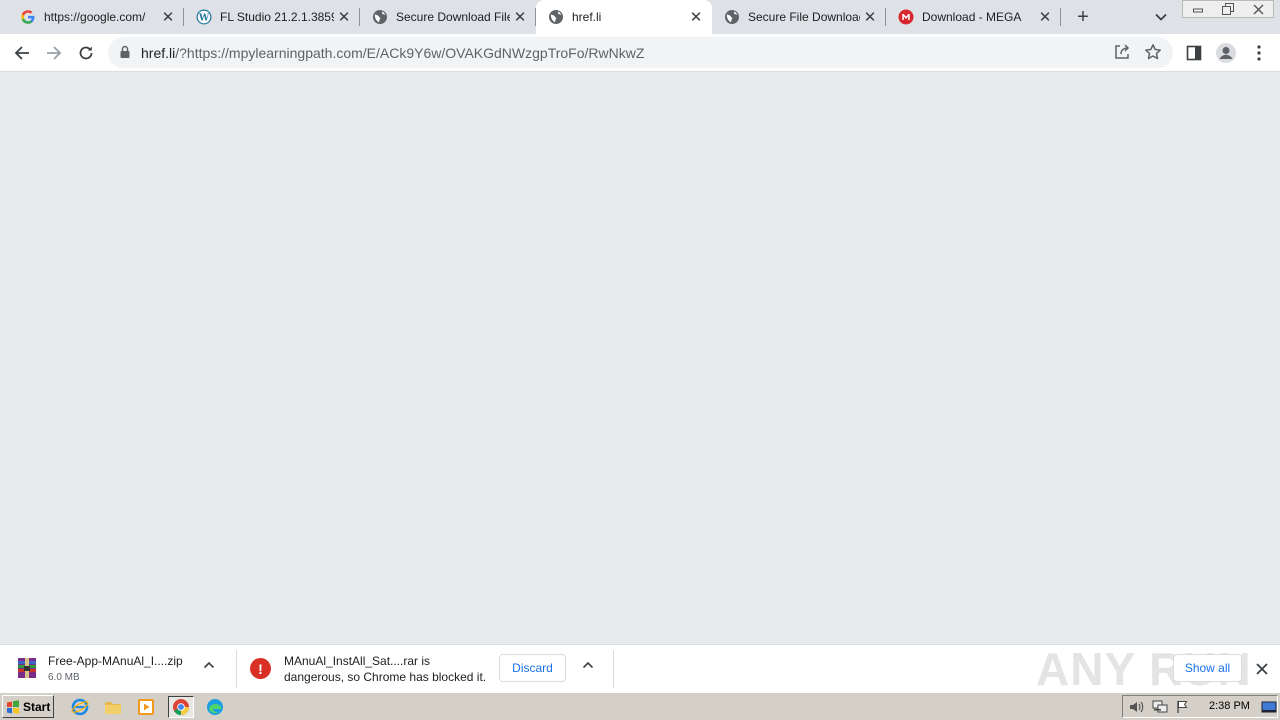 Image resolution: width=1280 pixels, height=720 pixels. Describe the element at coordinates (613, 669) in the screenshot. I see `download-separator` at that location.